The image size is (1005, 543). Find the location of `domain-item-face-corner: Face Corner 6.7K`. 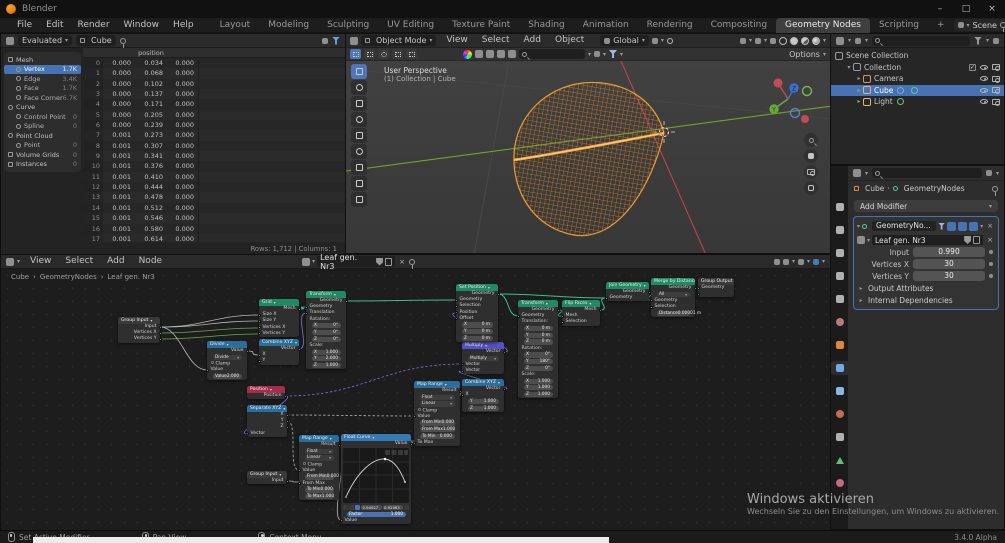

domain-item-face-corner: Face Corner 6.7K is located at coordinates (42, 98).